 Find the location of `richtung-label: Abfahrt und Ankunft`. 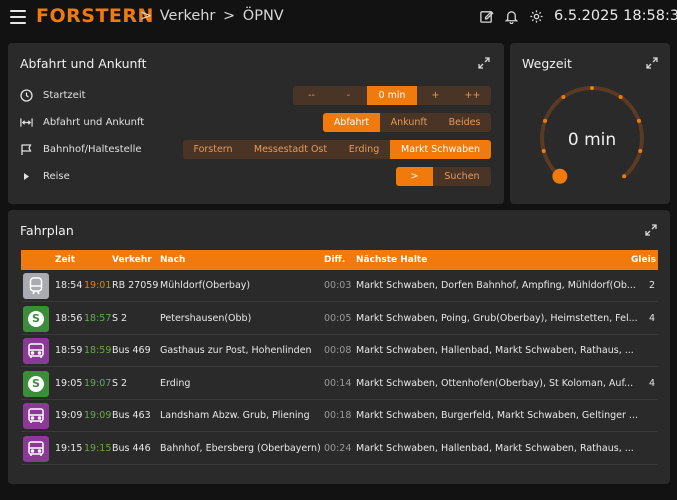

richtung-label: Abfahrt und Ankunft is located at coordinates (94, 122).